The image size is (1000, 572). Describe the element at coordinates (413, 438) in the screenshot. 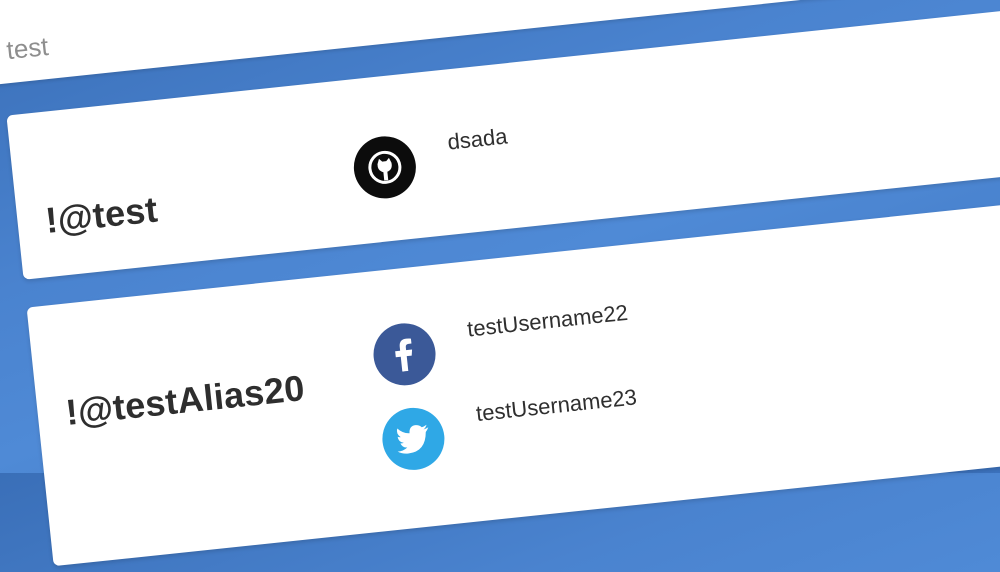

I see `twitter-icon` at that location.